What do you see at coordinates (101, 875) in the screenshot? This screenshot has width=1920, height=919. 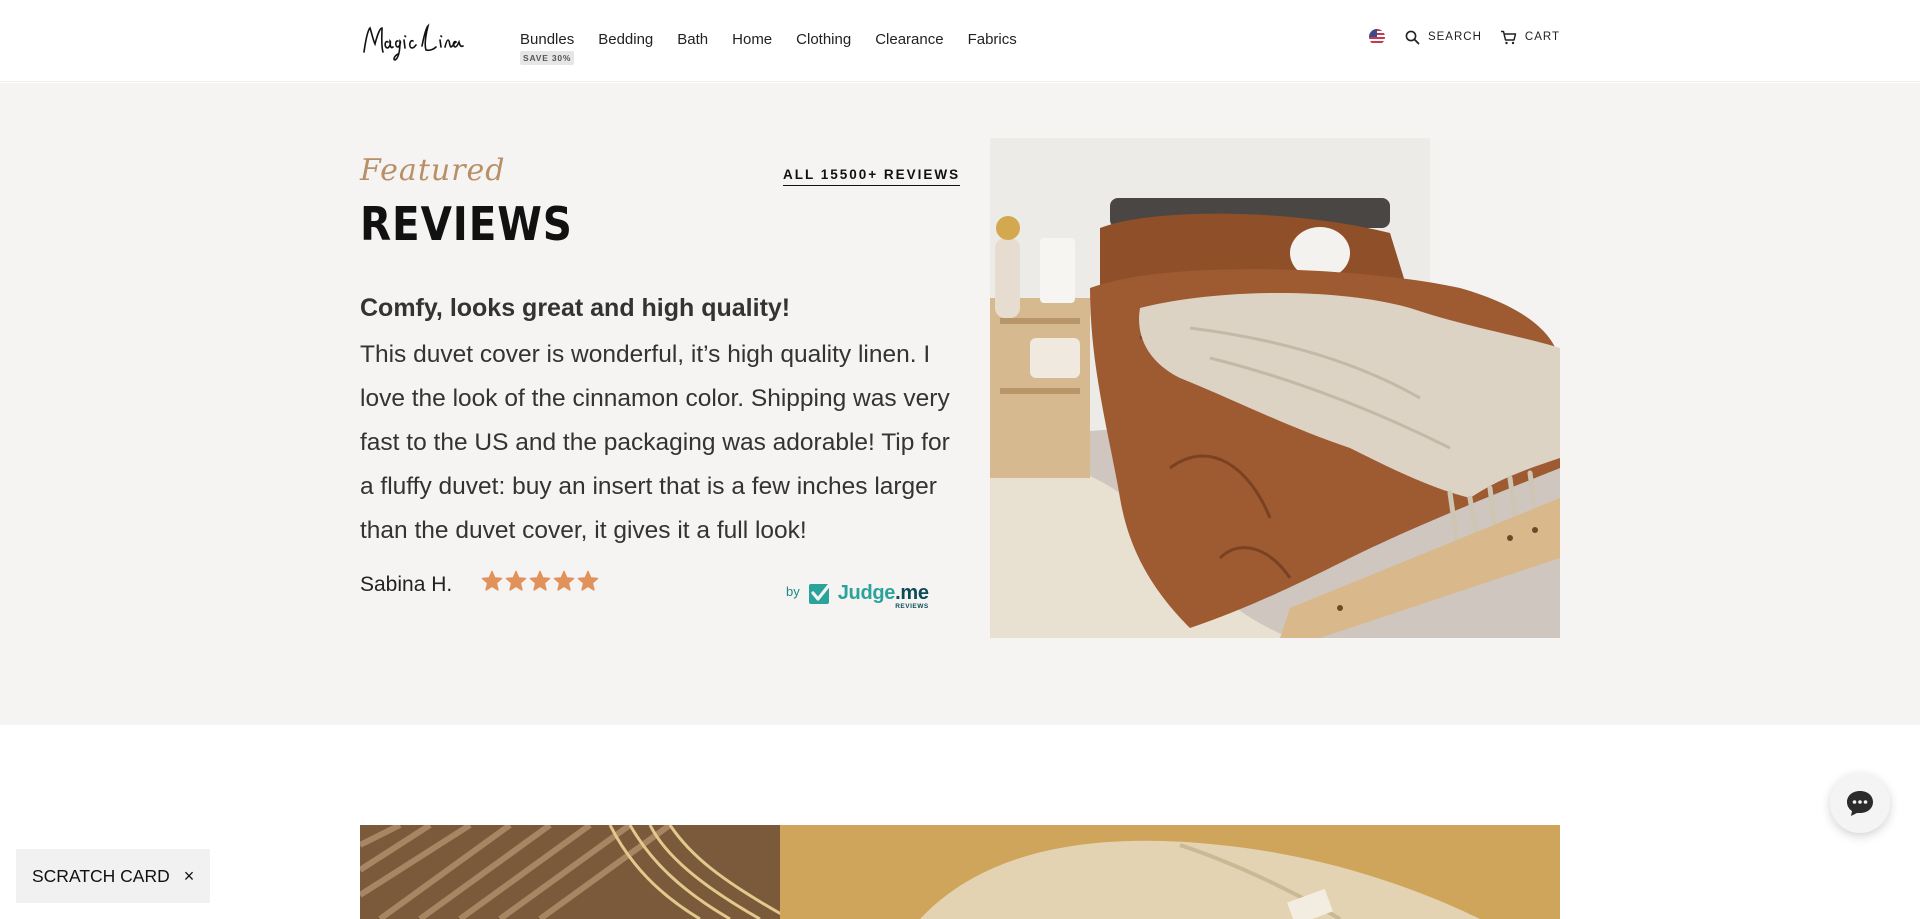 I see `scratch-card-label: SCRATCH CARD` at bounding box center [101, 875].